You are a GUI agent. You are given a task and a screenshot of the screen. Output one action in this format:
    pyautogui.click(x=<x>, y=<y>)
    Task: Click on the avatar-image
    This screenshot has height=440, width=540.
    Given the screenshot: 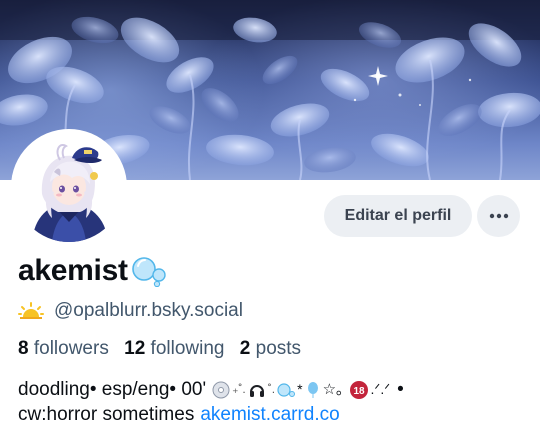 What is the action you would take?
    pyautogui.click(x=69, y=187)
    